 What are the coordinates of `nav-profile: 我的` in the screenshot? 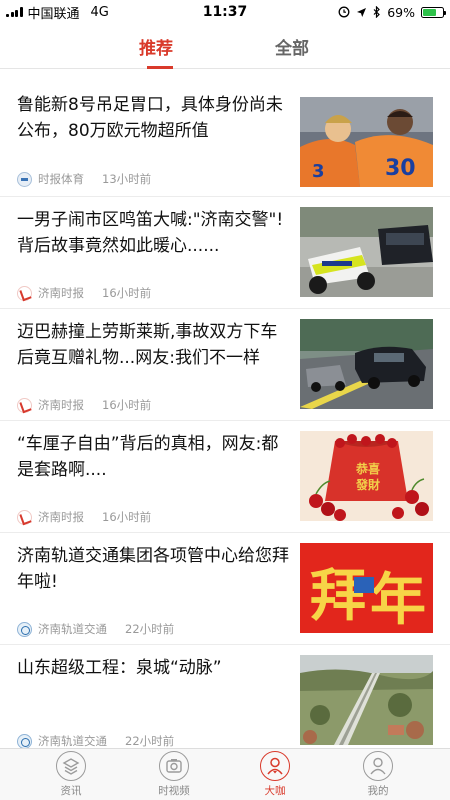 It's located at (378, 774).